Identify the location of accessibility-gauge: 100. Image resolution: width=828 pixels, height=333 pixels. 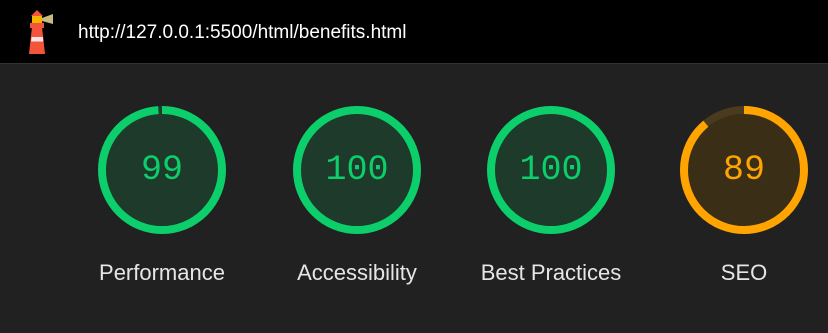
(357, 170).